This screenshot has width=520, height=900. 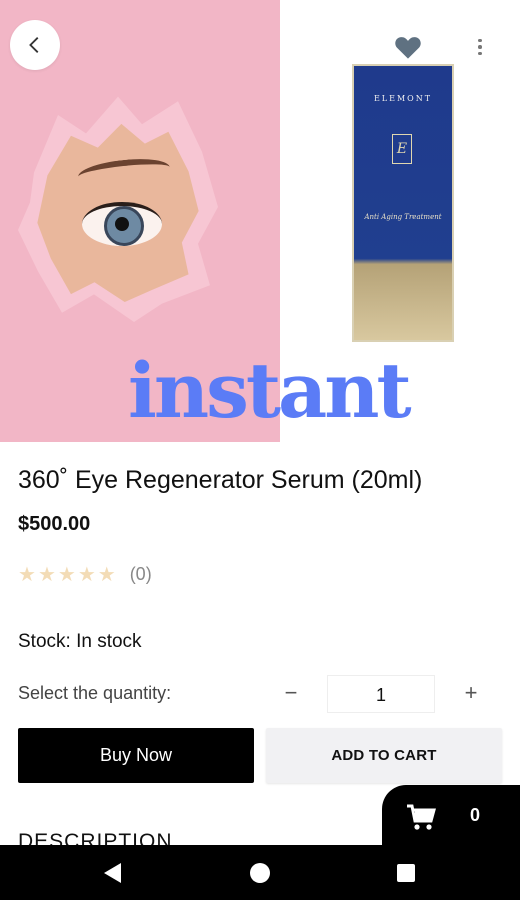 I want to click on product-title: 360˚ Eye Regenerator Serum (20ml), so click(x=220, y=480).